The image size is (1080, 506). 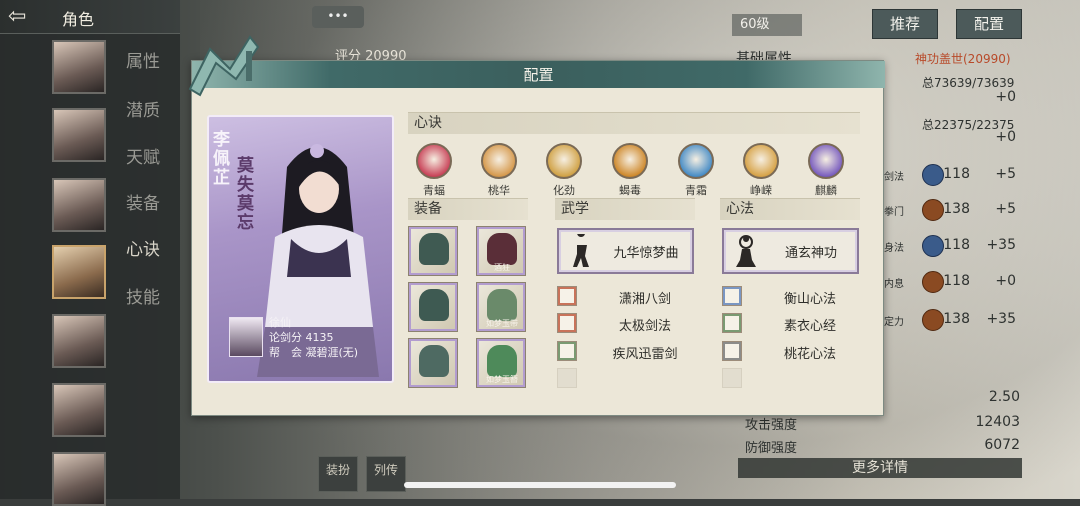 I want to click on sidebar-item-equipment: 装备, so click(x=143, y=201).